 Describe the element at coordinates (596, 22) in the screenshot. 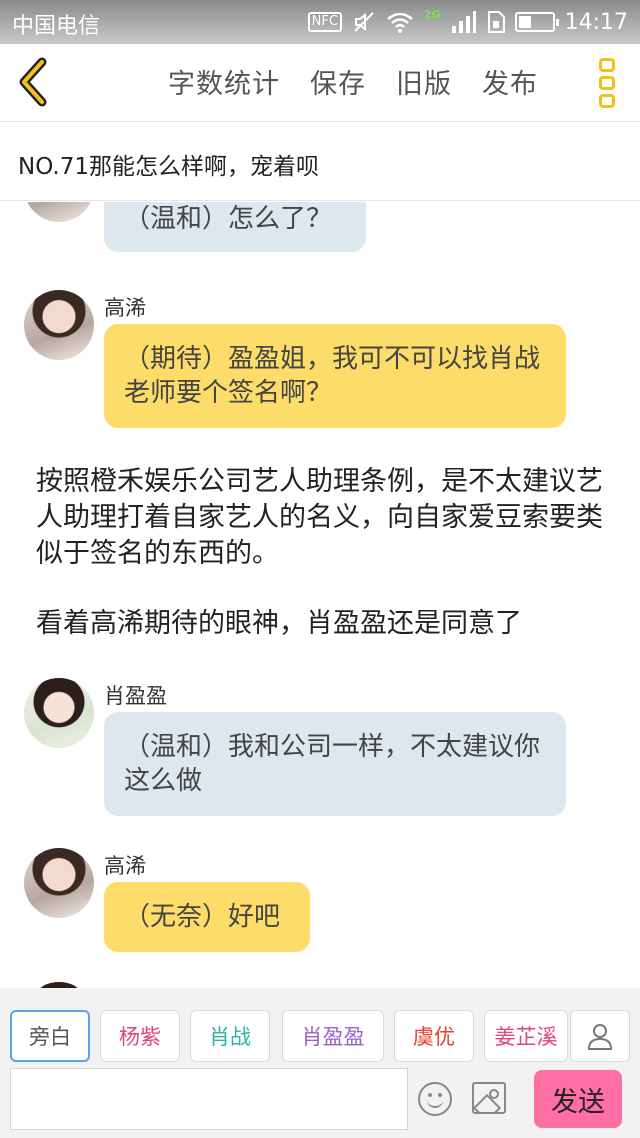

I see `clock: 14:17` at that location.